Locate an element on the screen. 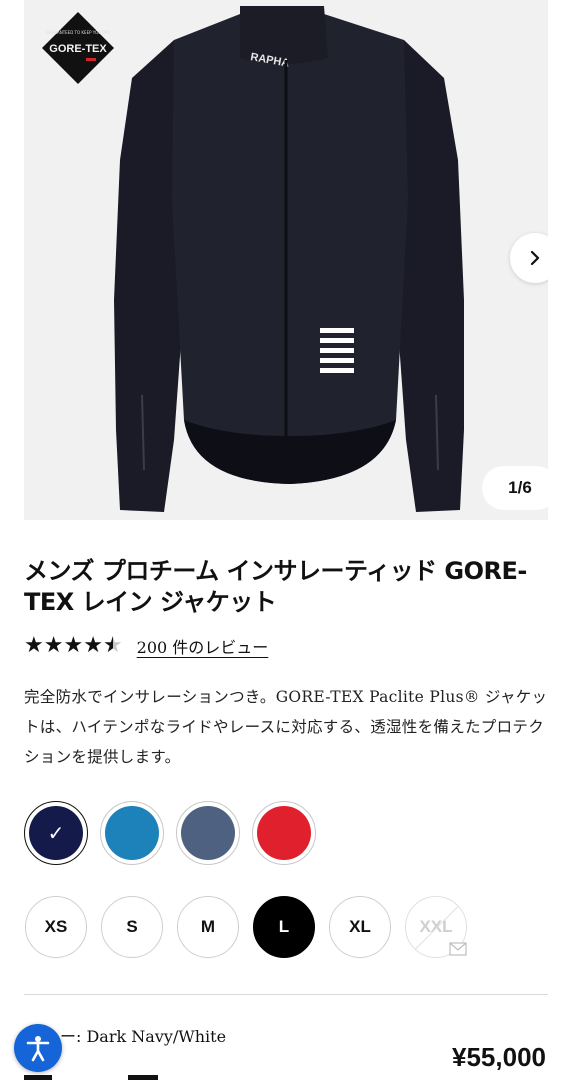 This screenshot has height=1080, width=572. truncated-text is located at coordinates (91, 1077).